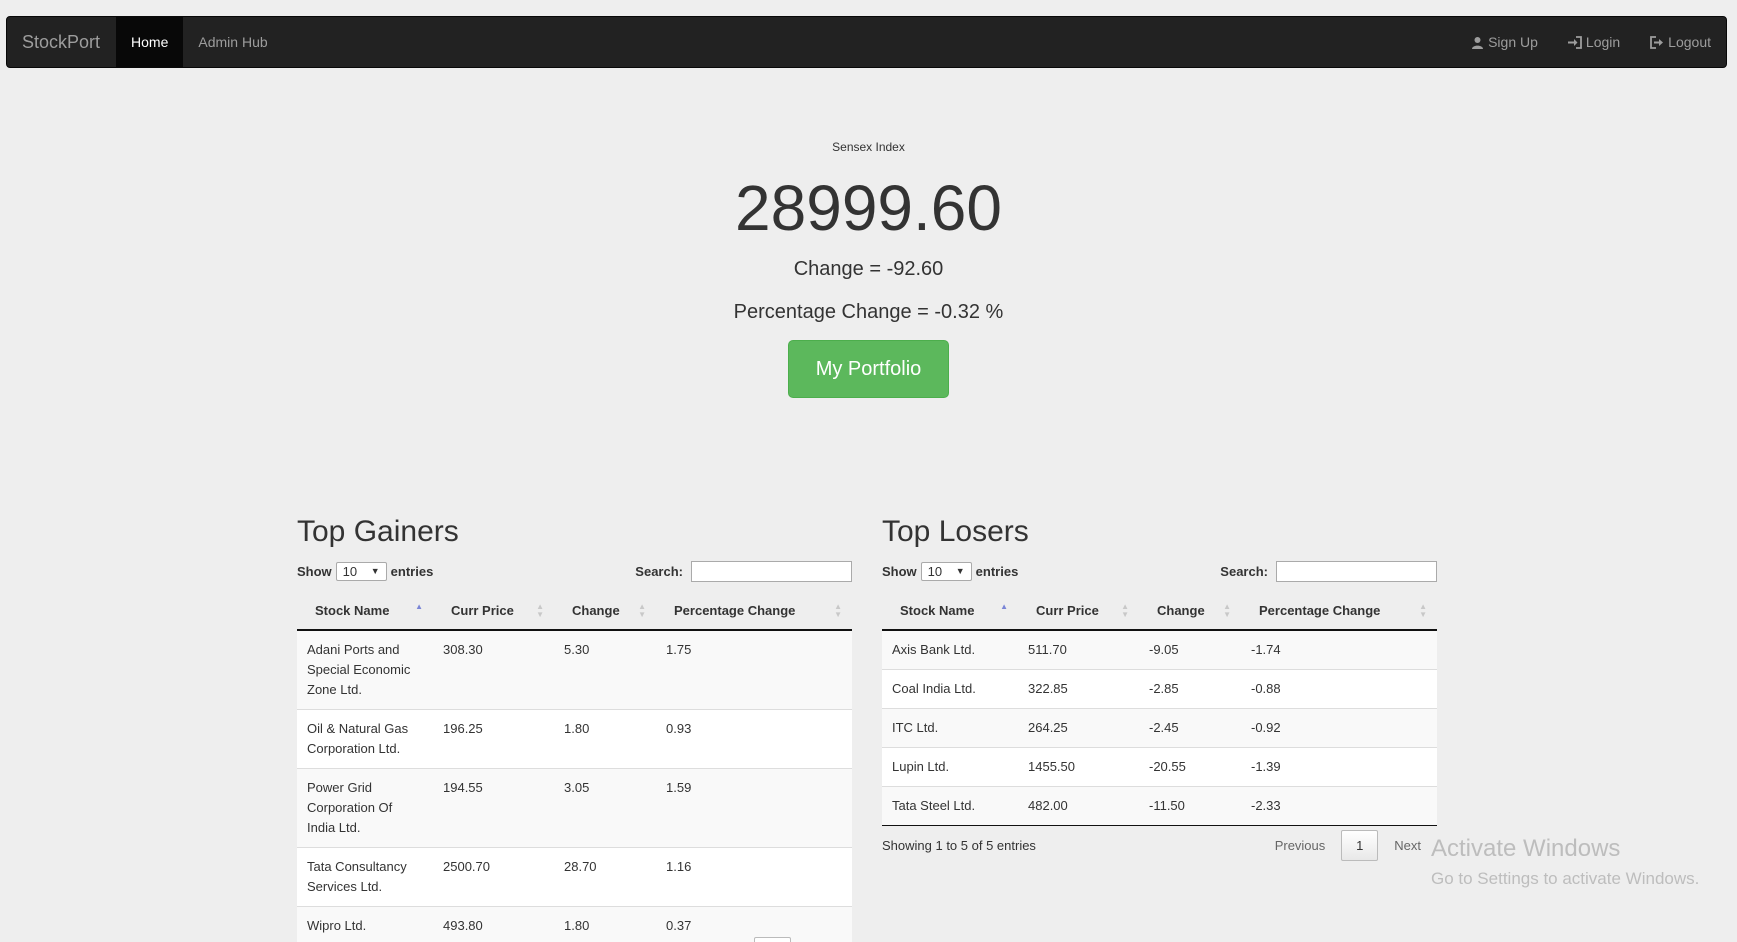 The image size is (1737, 942). What do you see at coordinates (1513, 42) in the screenshot?
I see `sign-up-label: Sign Up` at bounding box center [1513, 42].